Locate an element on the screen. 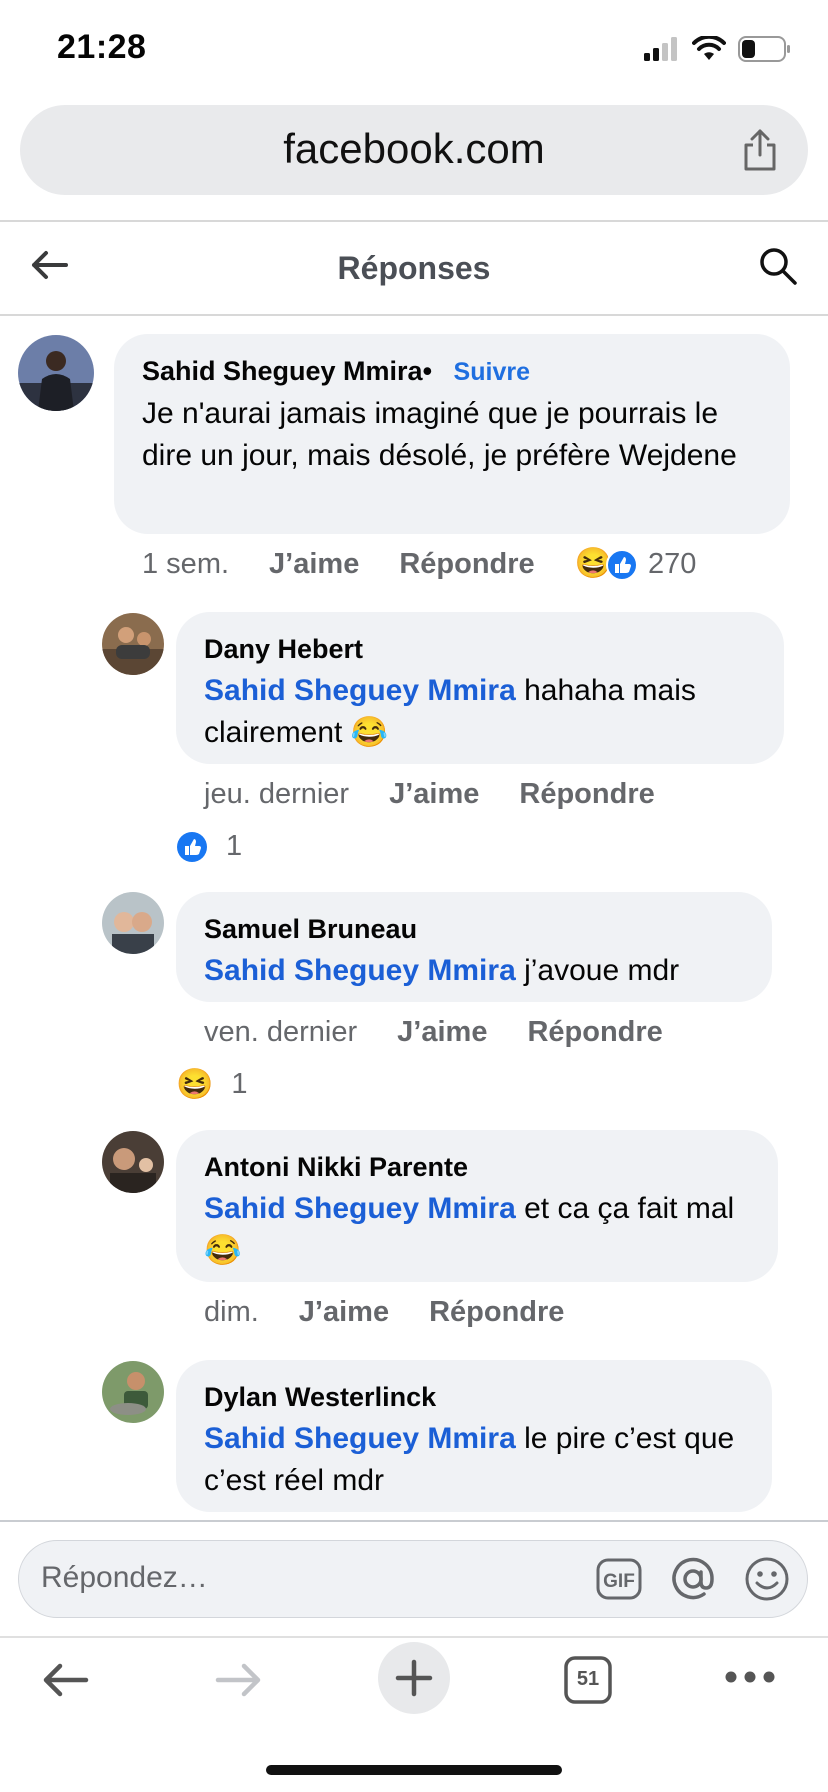 This screenshot has height=1792, width=828. battery-icon is located at coordinates (764, 49).